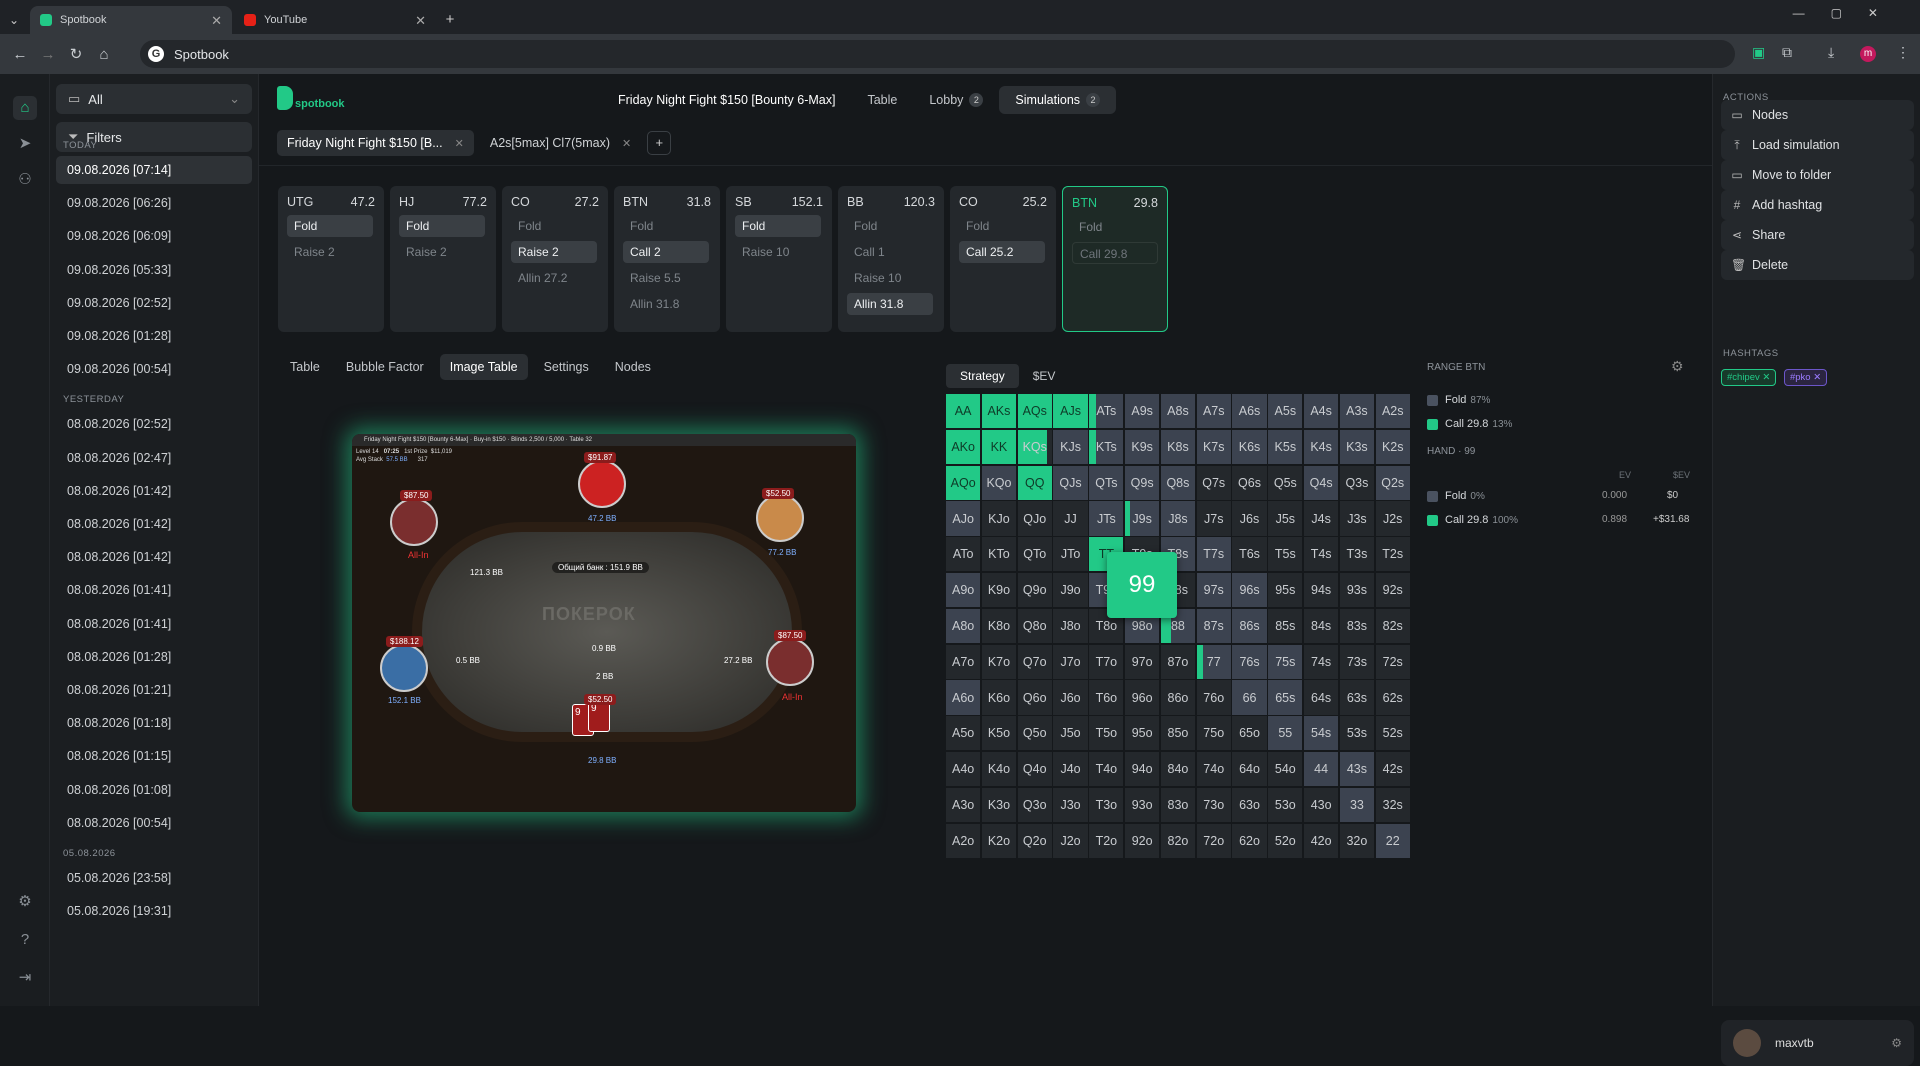 The height and width of the screenshot is (1066, 1920). I want to click on hand-cell: K3s, so click(1357, 447).